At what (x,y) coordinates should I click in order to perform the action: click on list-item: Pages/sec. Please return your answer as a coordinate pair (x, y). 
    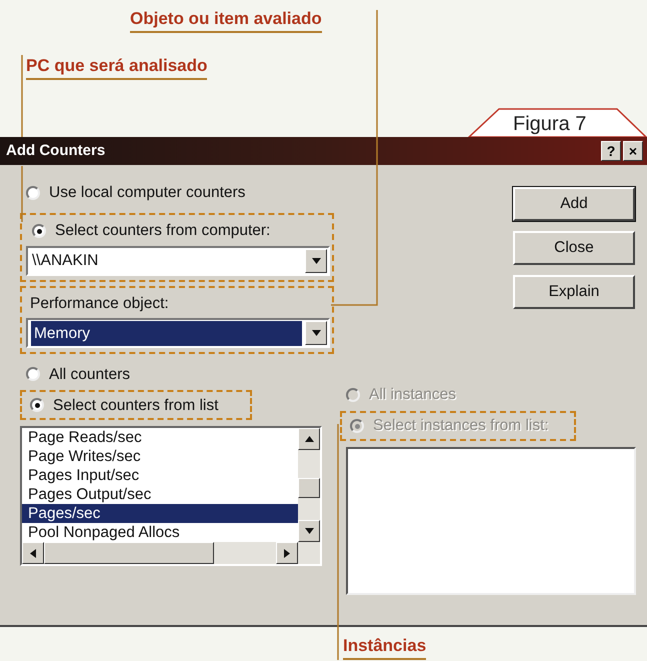
    Looking at the image, I should click on (160, 514).